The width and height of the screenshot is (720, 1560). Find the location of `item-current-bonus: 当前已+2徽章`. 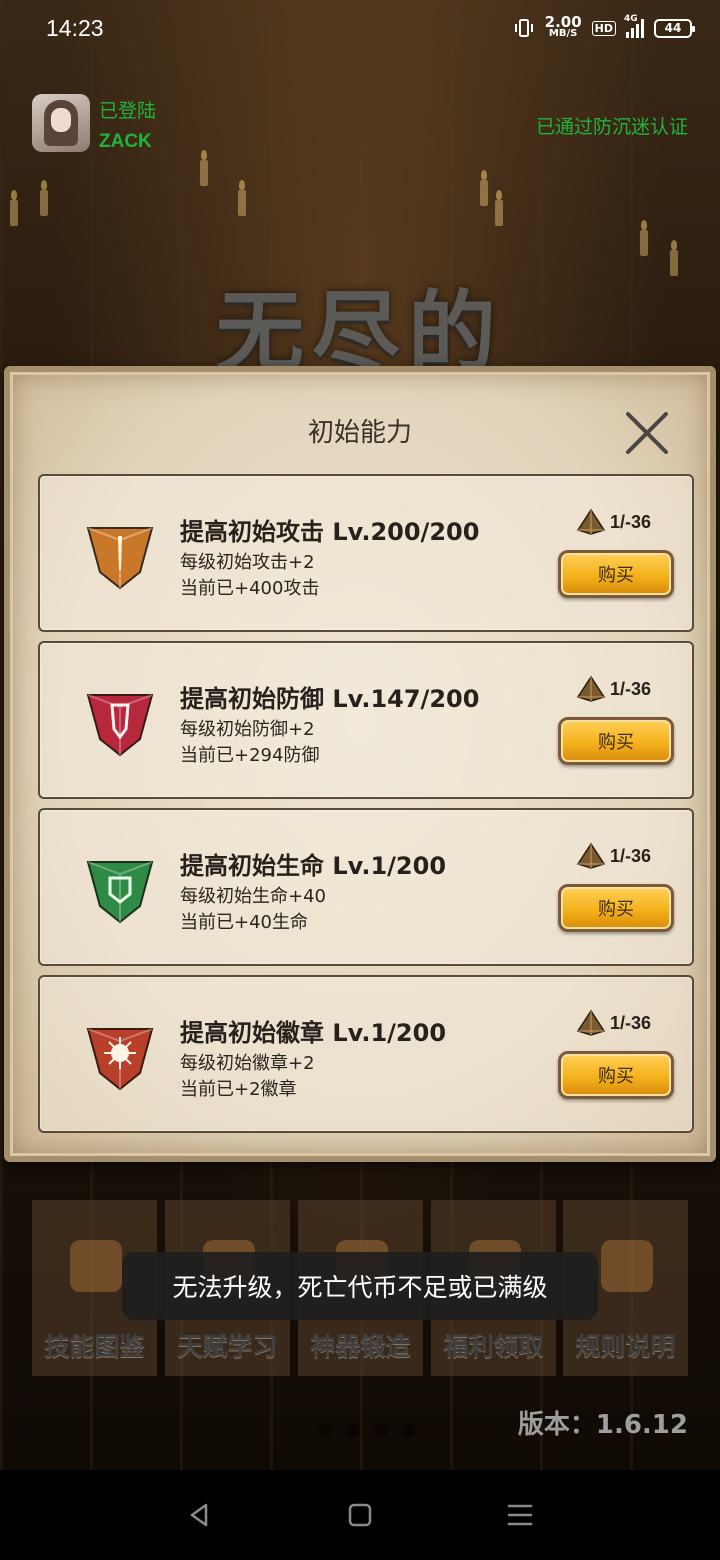

item-current-bonus: 当前已+2徽章 is located at coordinates (238, 1089).